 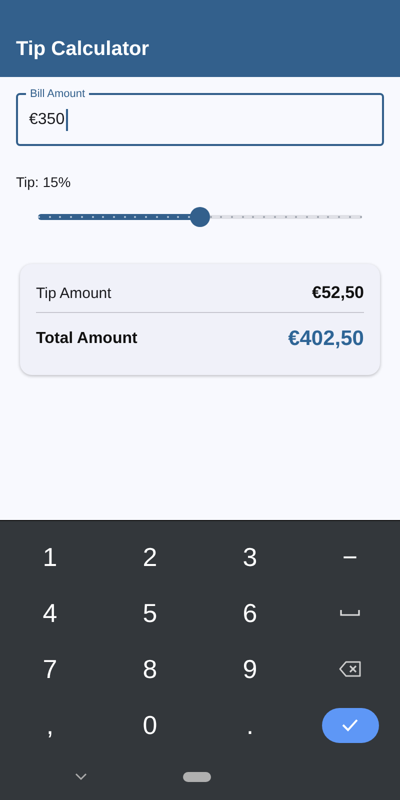 I want to click on space-icon, so click(x=350, y=613).